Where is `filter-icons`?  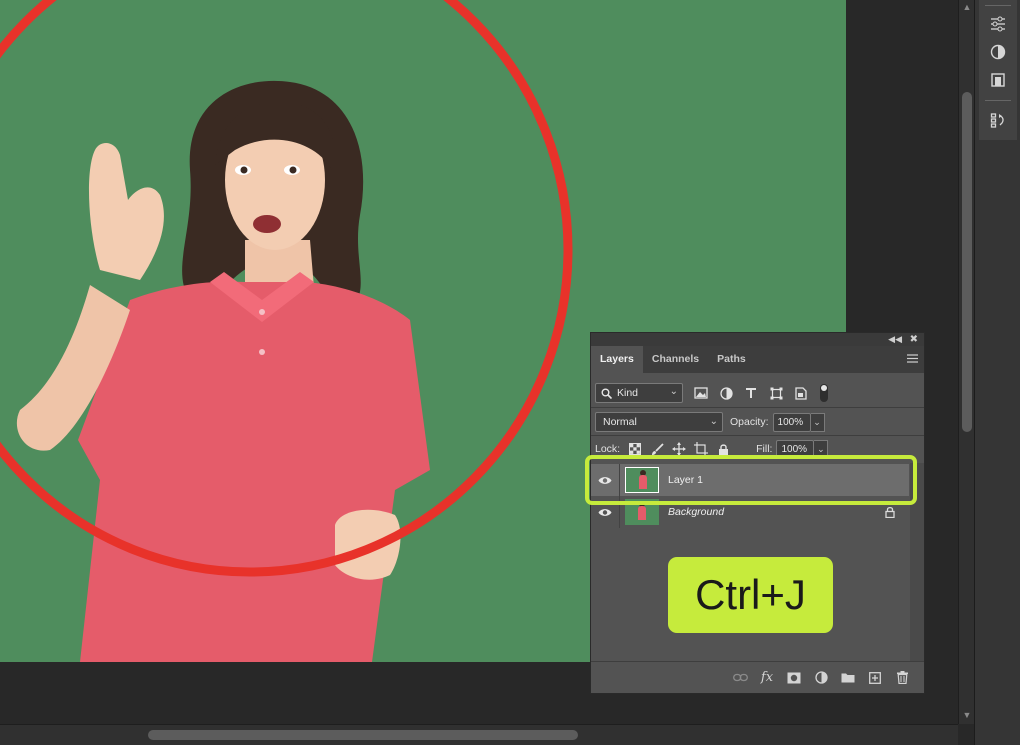 filter-icons is located at coordinates (760, 393).